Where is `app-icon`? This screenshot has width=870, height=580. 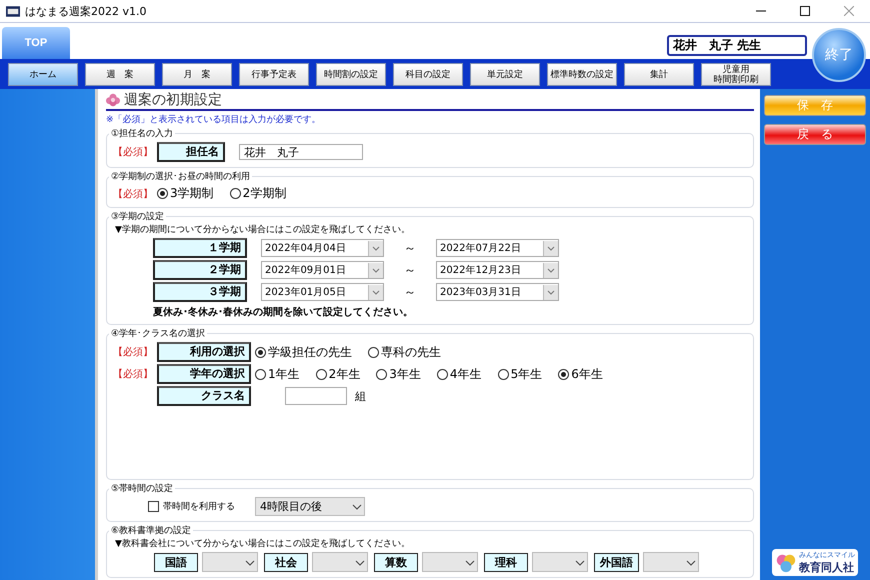
app-icon is located at coordinates (13, 11).